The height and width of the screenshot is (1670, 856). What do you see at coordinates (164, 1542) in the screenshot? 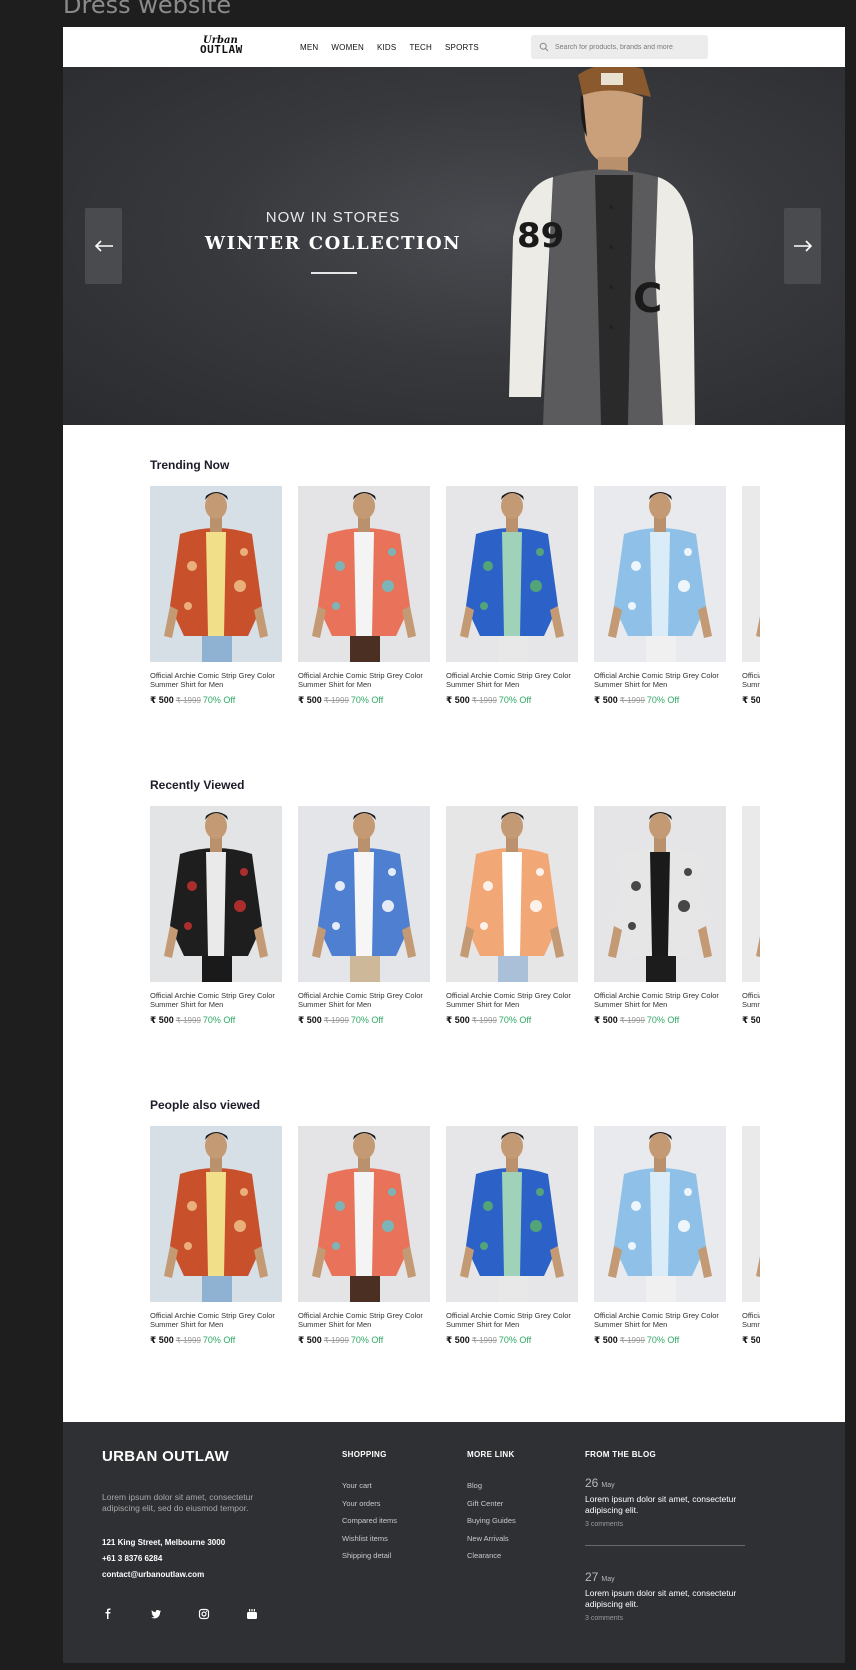
I see `footer-address: 121 King Street, Melbourne 3000` at bounding box center [164, 1542].